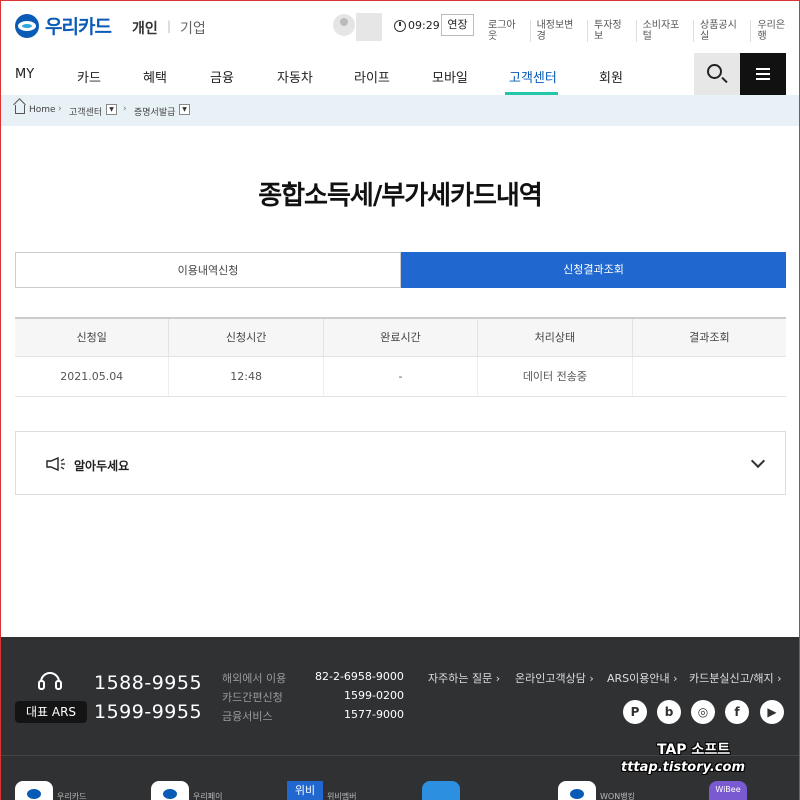 Image resolution: width=800 pixels, height=800 pixels. What do you see at coordinates (91, 337) in the screenshot?
I see `column-header: 신청일` at bounding box center [91, 337].